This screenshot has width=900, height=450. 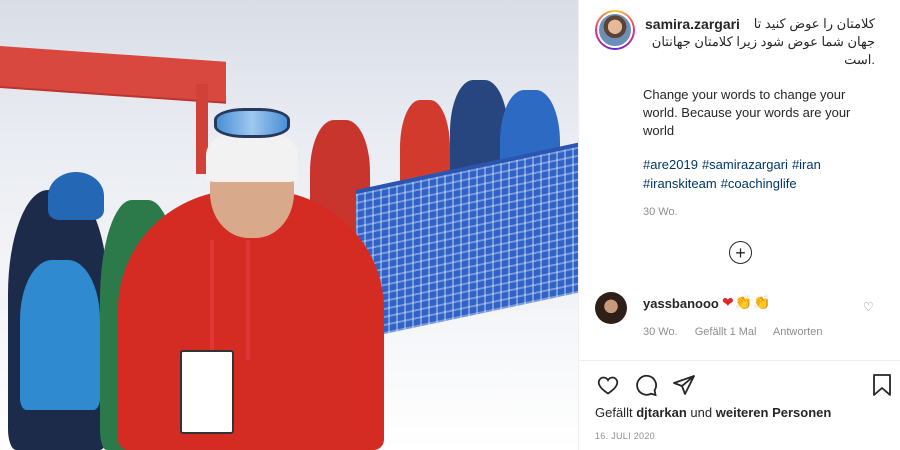 What do you see at coordinates (60, 335) in the screenshot?
I see `spectator-jacket` at bounding box center [60, 335].